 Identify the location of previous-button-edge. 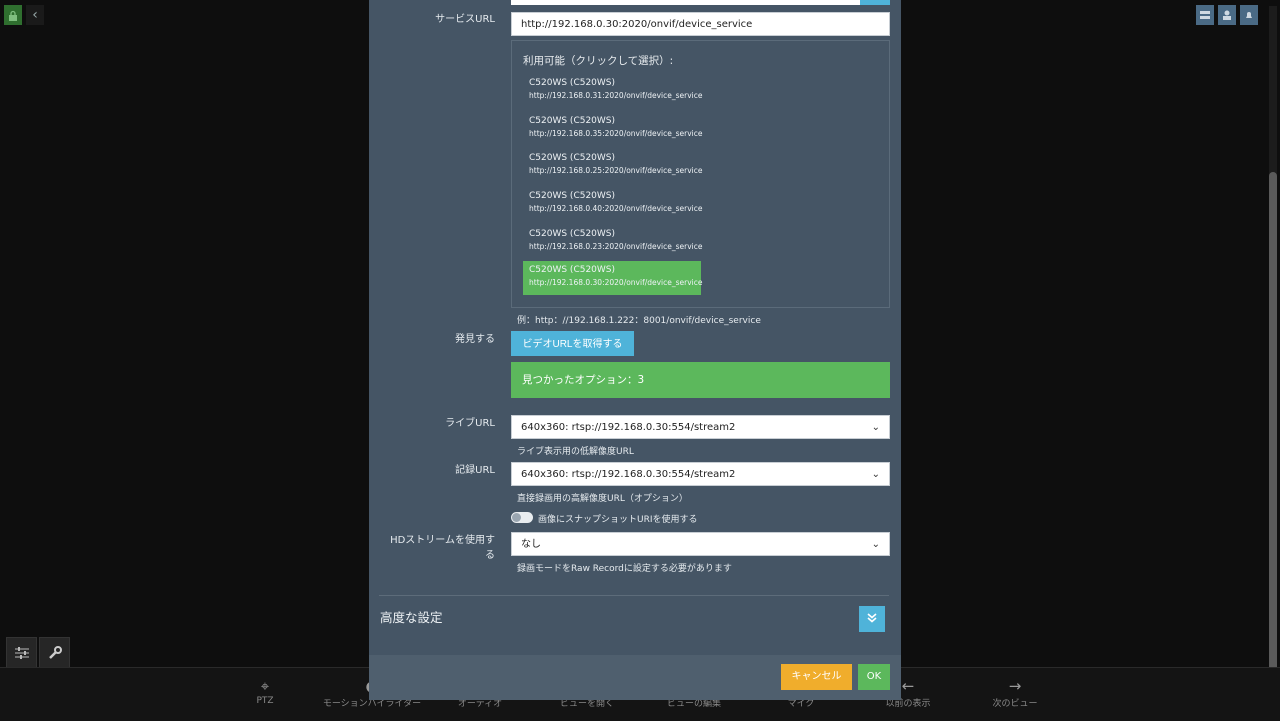
(875, 2).